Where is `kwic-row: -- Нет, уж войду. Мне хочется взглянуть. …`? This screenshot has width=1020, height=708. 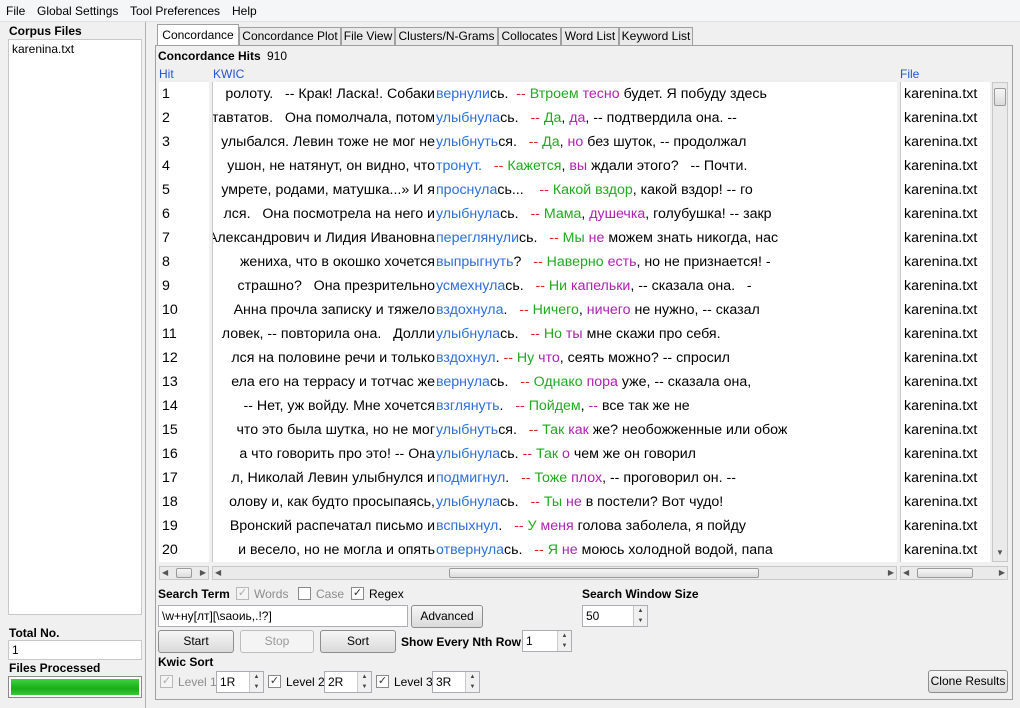 kwic-row: -- Нет, уж войду. Мне хочется взглянуть. … is located at coordinates (555, 406).